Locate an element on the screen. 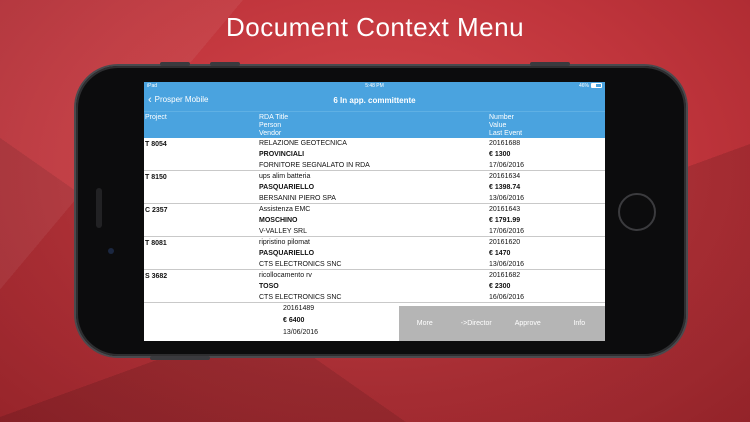  approve-button: Approve is located at coordinates (528, 323).